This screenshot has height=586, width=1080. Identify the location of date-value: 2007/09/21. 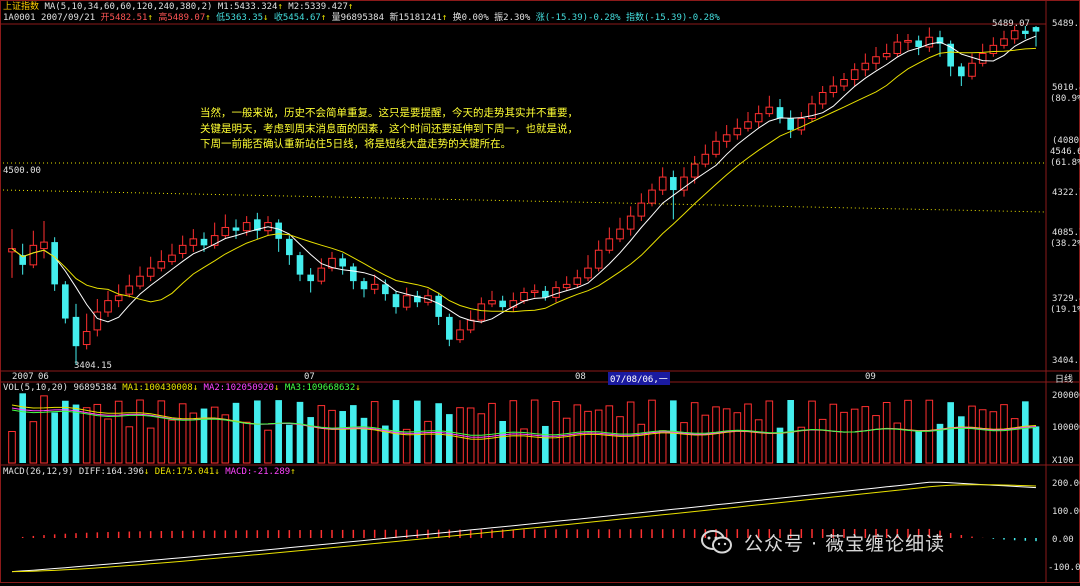
(68, 18).